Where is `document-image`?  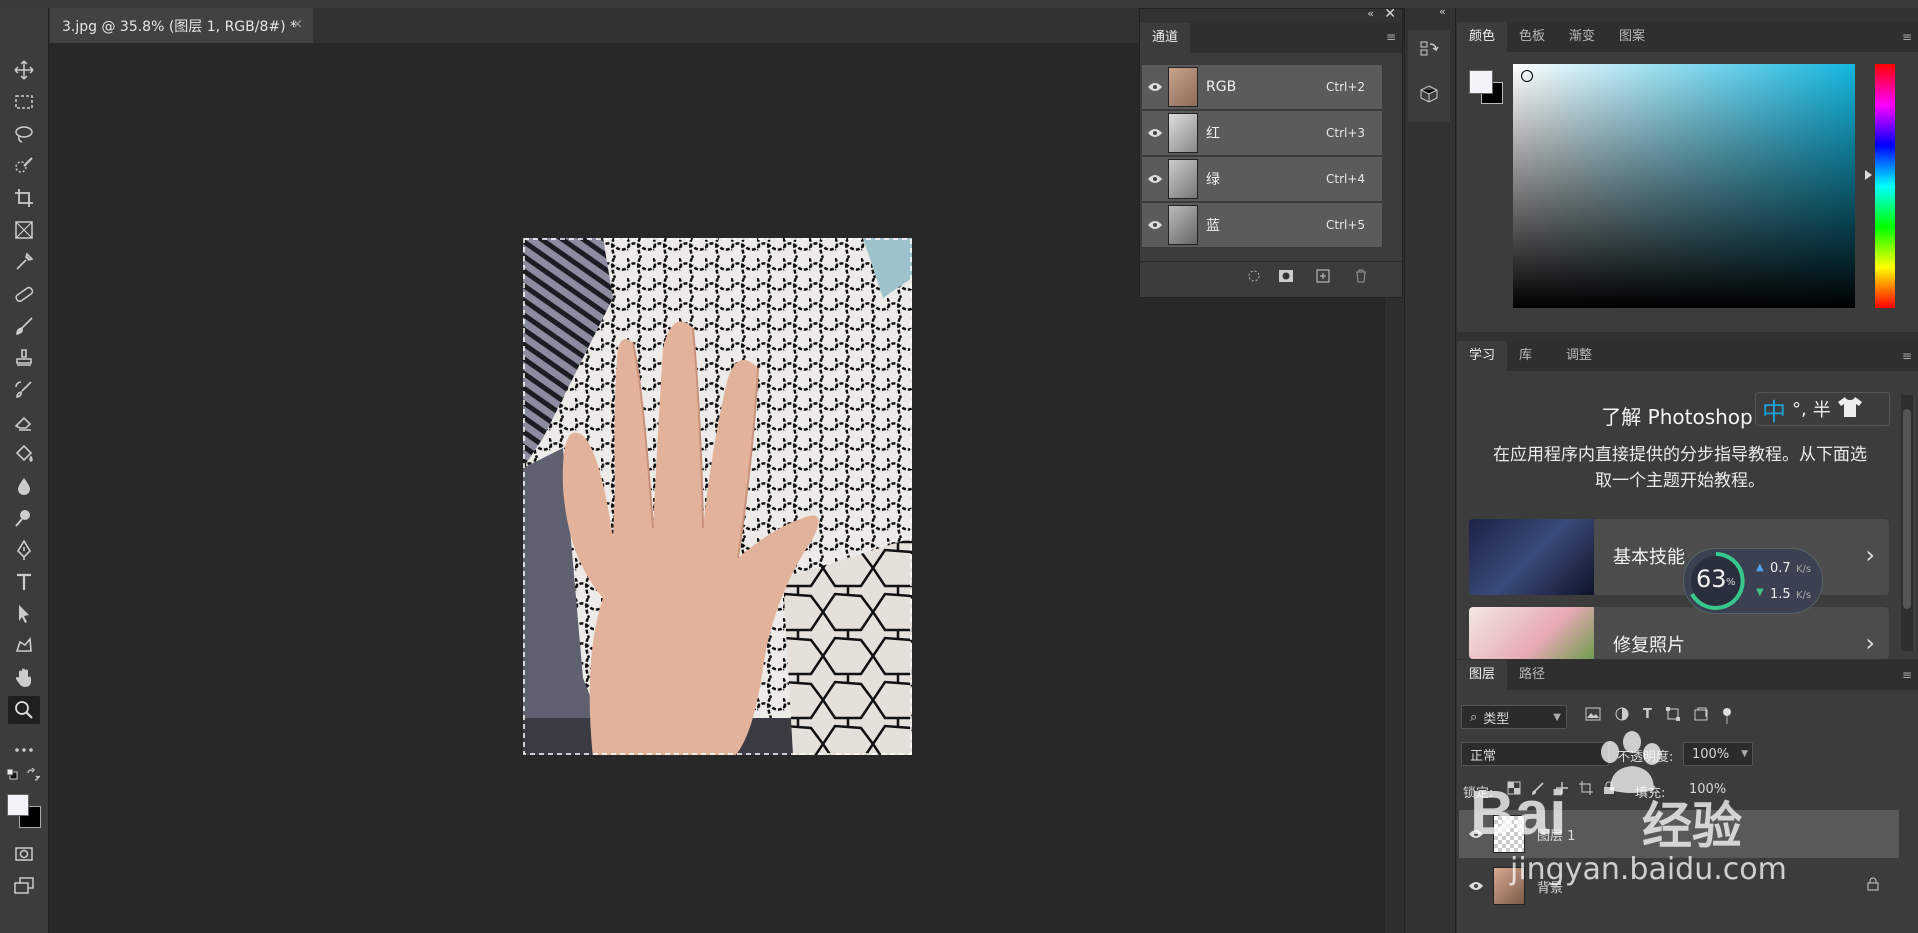
document-image is located at coordinates (717, 496).